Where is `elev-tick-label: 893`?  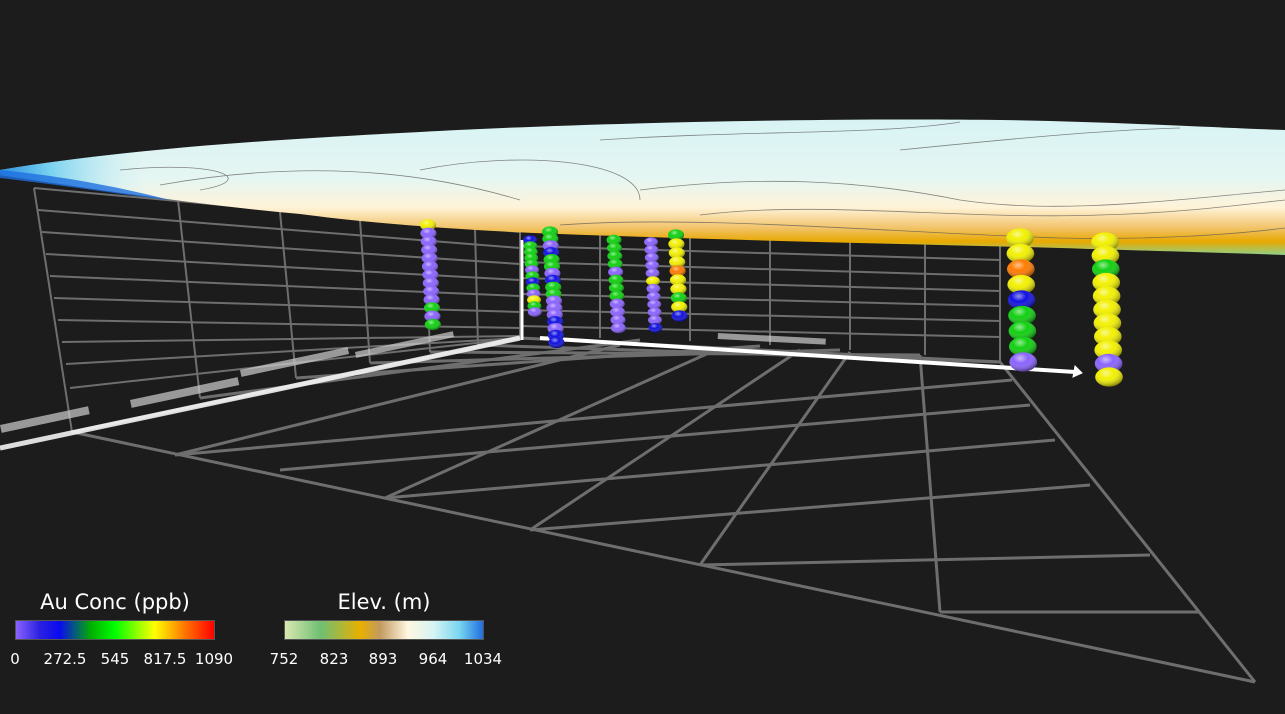
elev-tick-label: 893 is located at coordinates (383, 659).